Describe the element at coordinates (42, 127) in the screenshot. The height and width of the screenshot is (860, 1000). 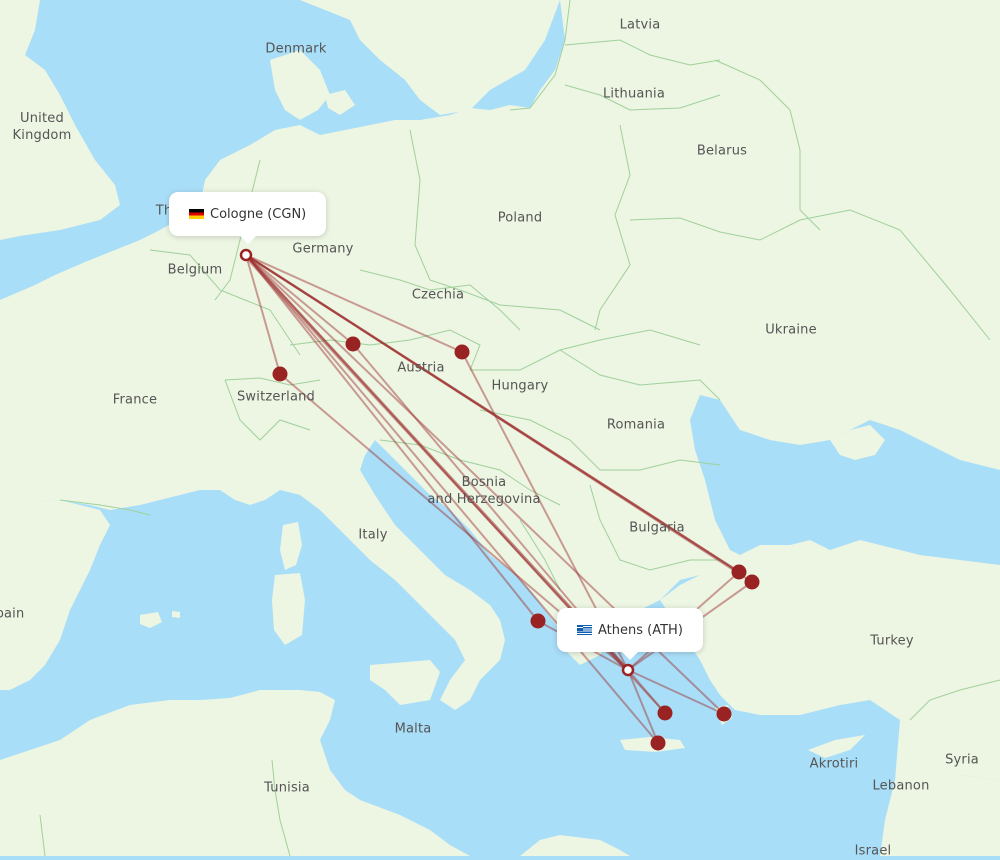
I see `country-label-united-kingdom: United Kingdom` at that location.